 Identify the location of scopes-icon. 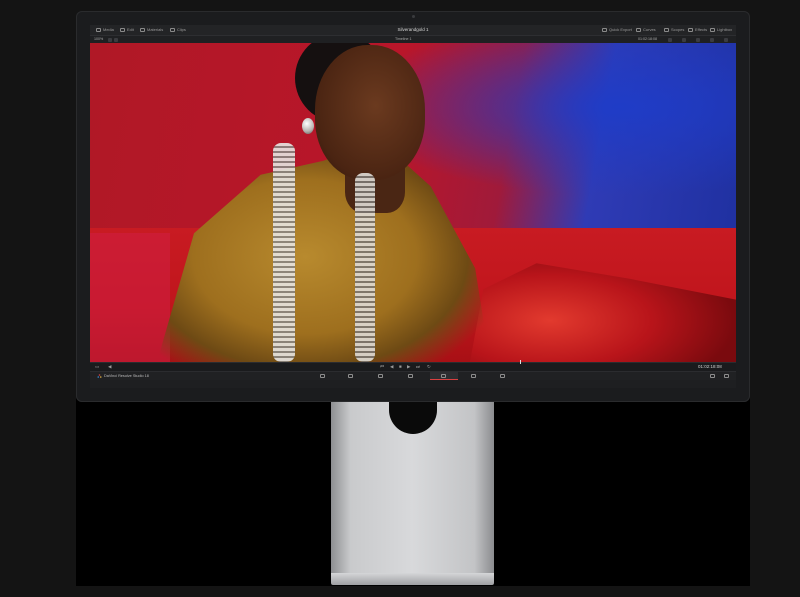
(666, 30).